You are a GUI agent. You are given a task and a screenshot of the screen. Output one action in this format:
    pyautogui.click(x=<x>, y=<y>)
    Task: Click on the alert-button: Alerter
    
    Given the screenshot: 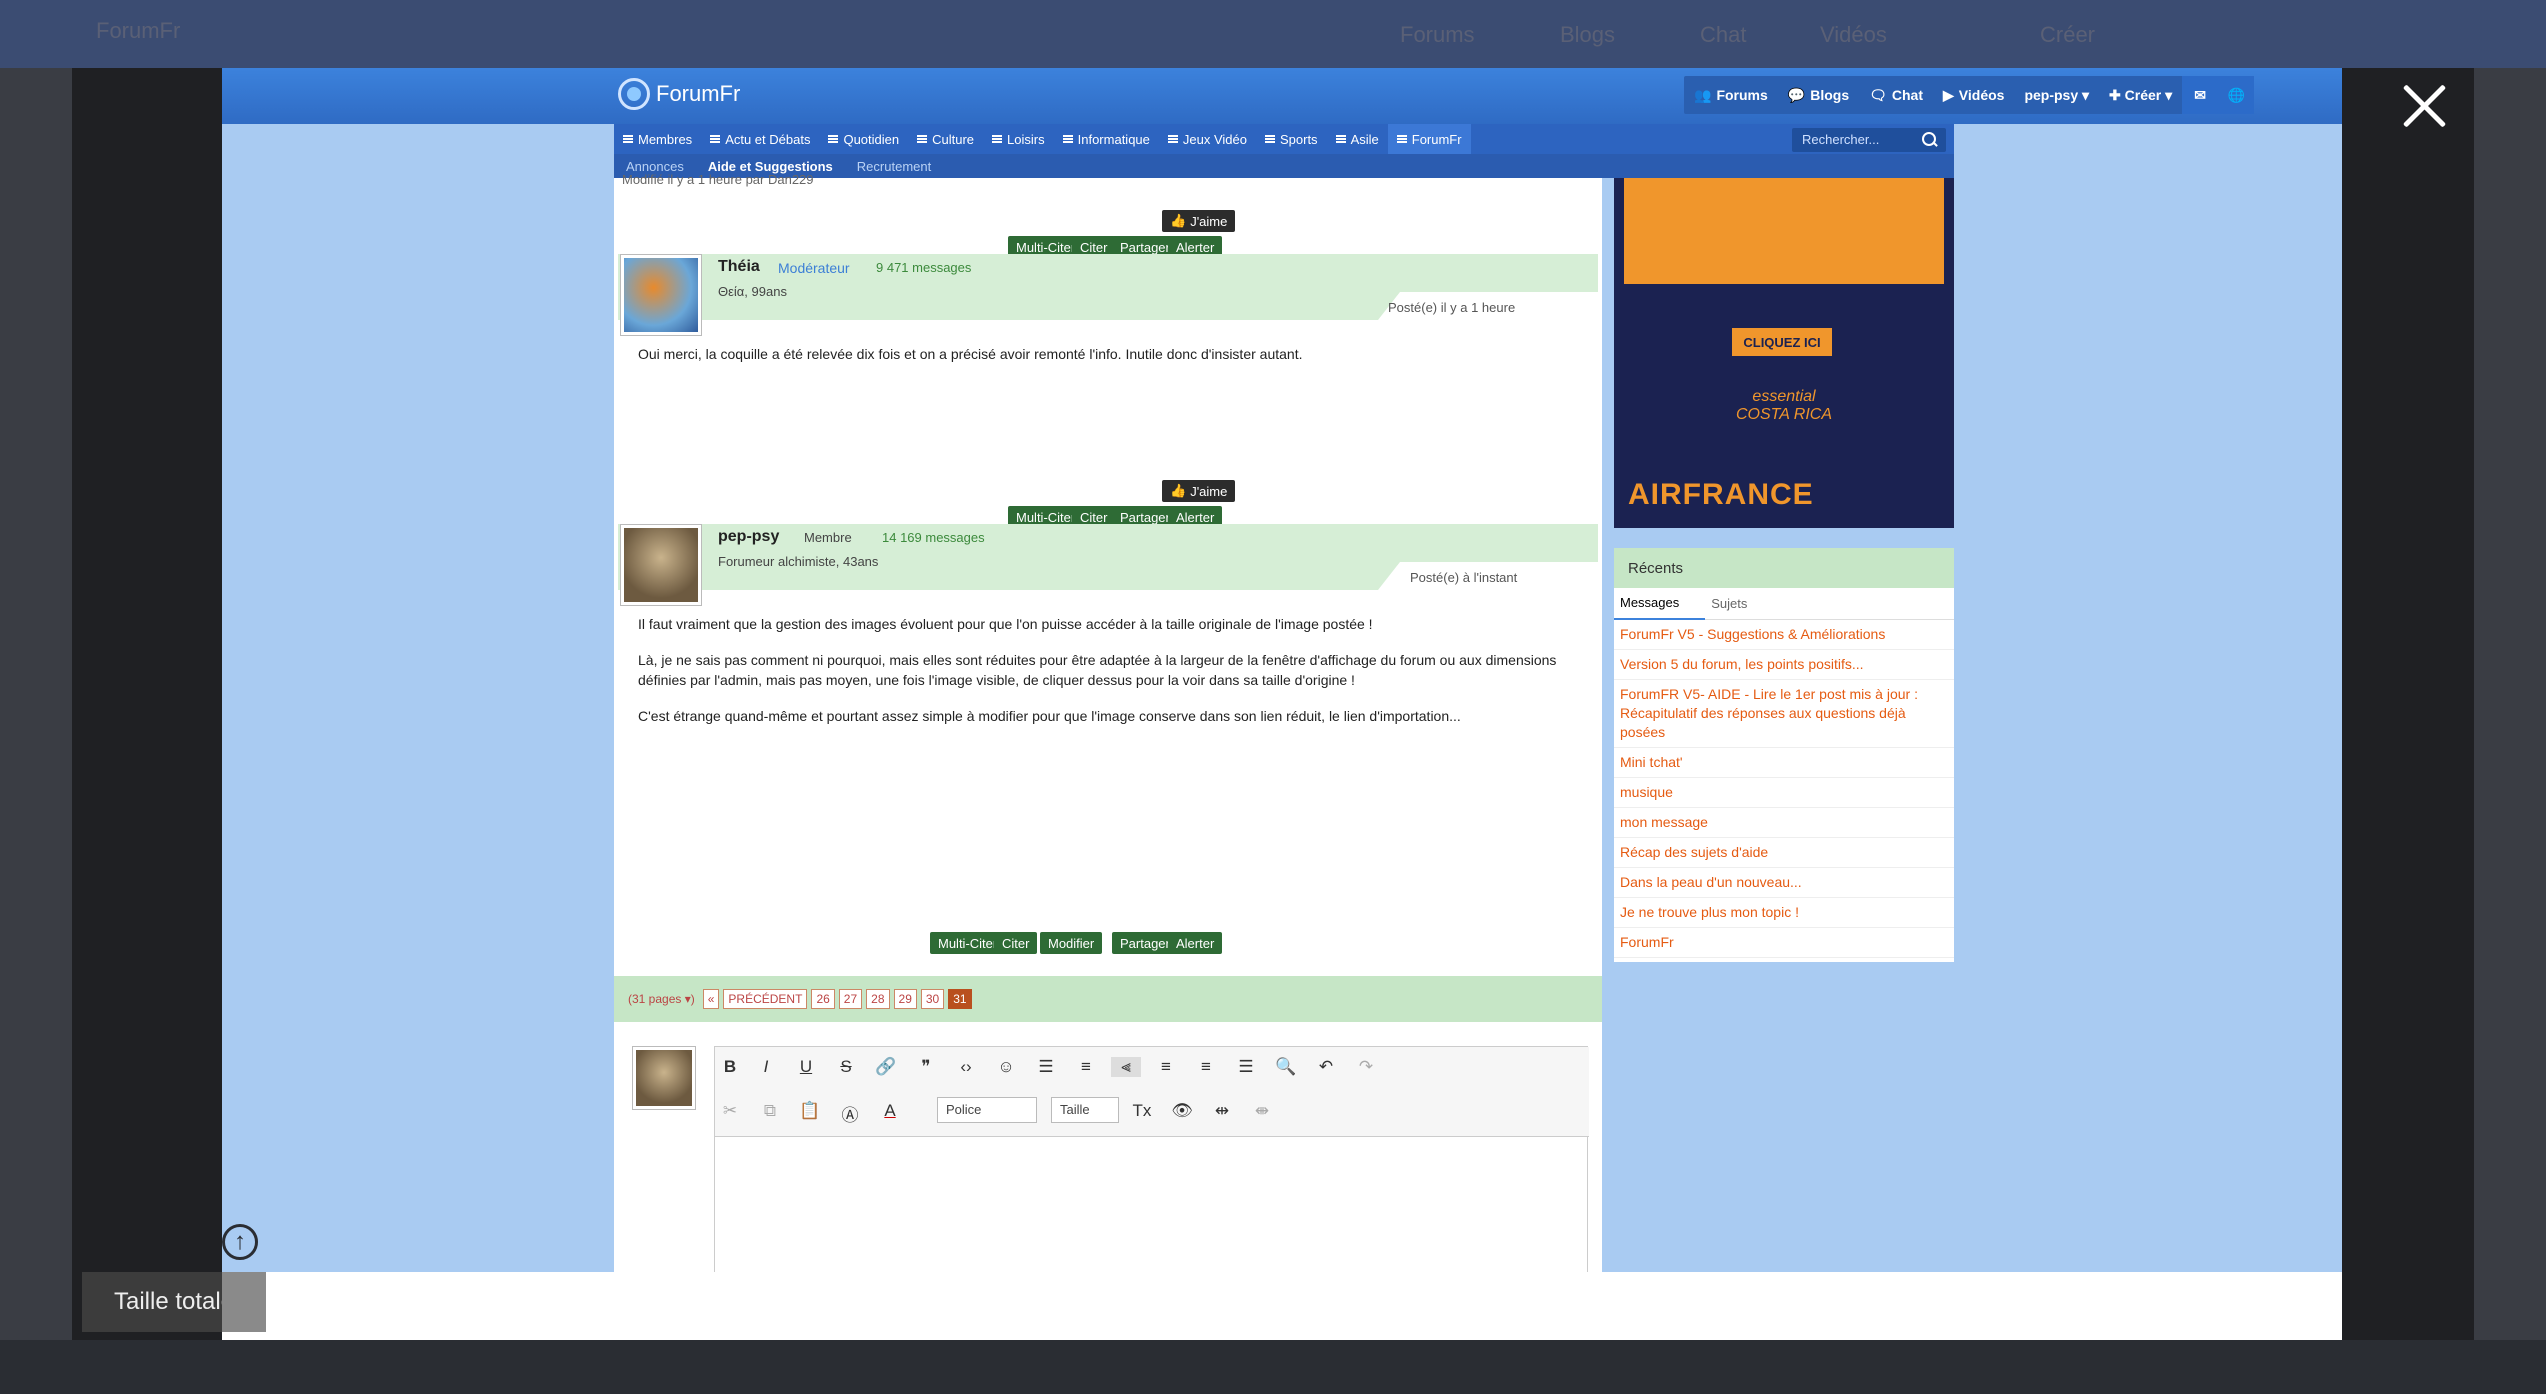 What is the action you would take?
    pyautogui.click(x=1195, y=943)
    